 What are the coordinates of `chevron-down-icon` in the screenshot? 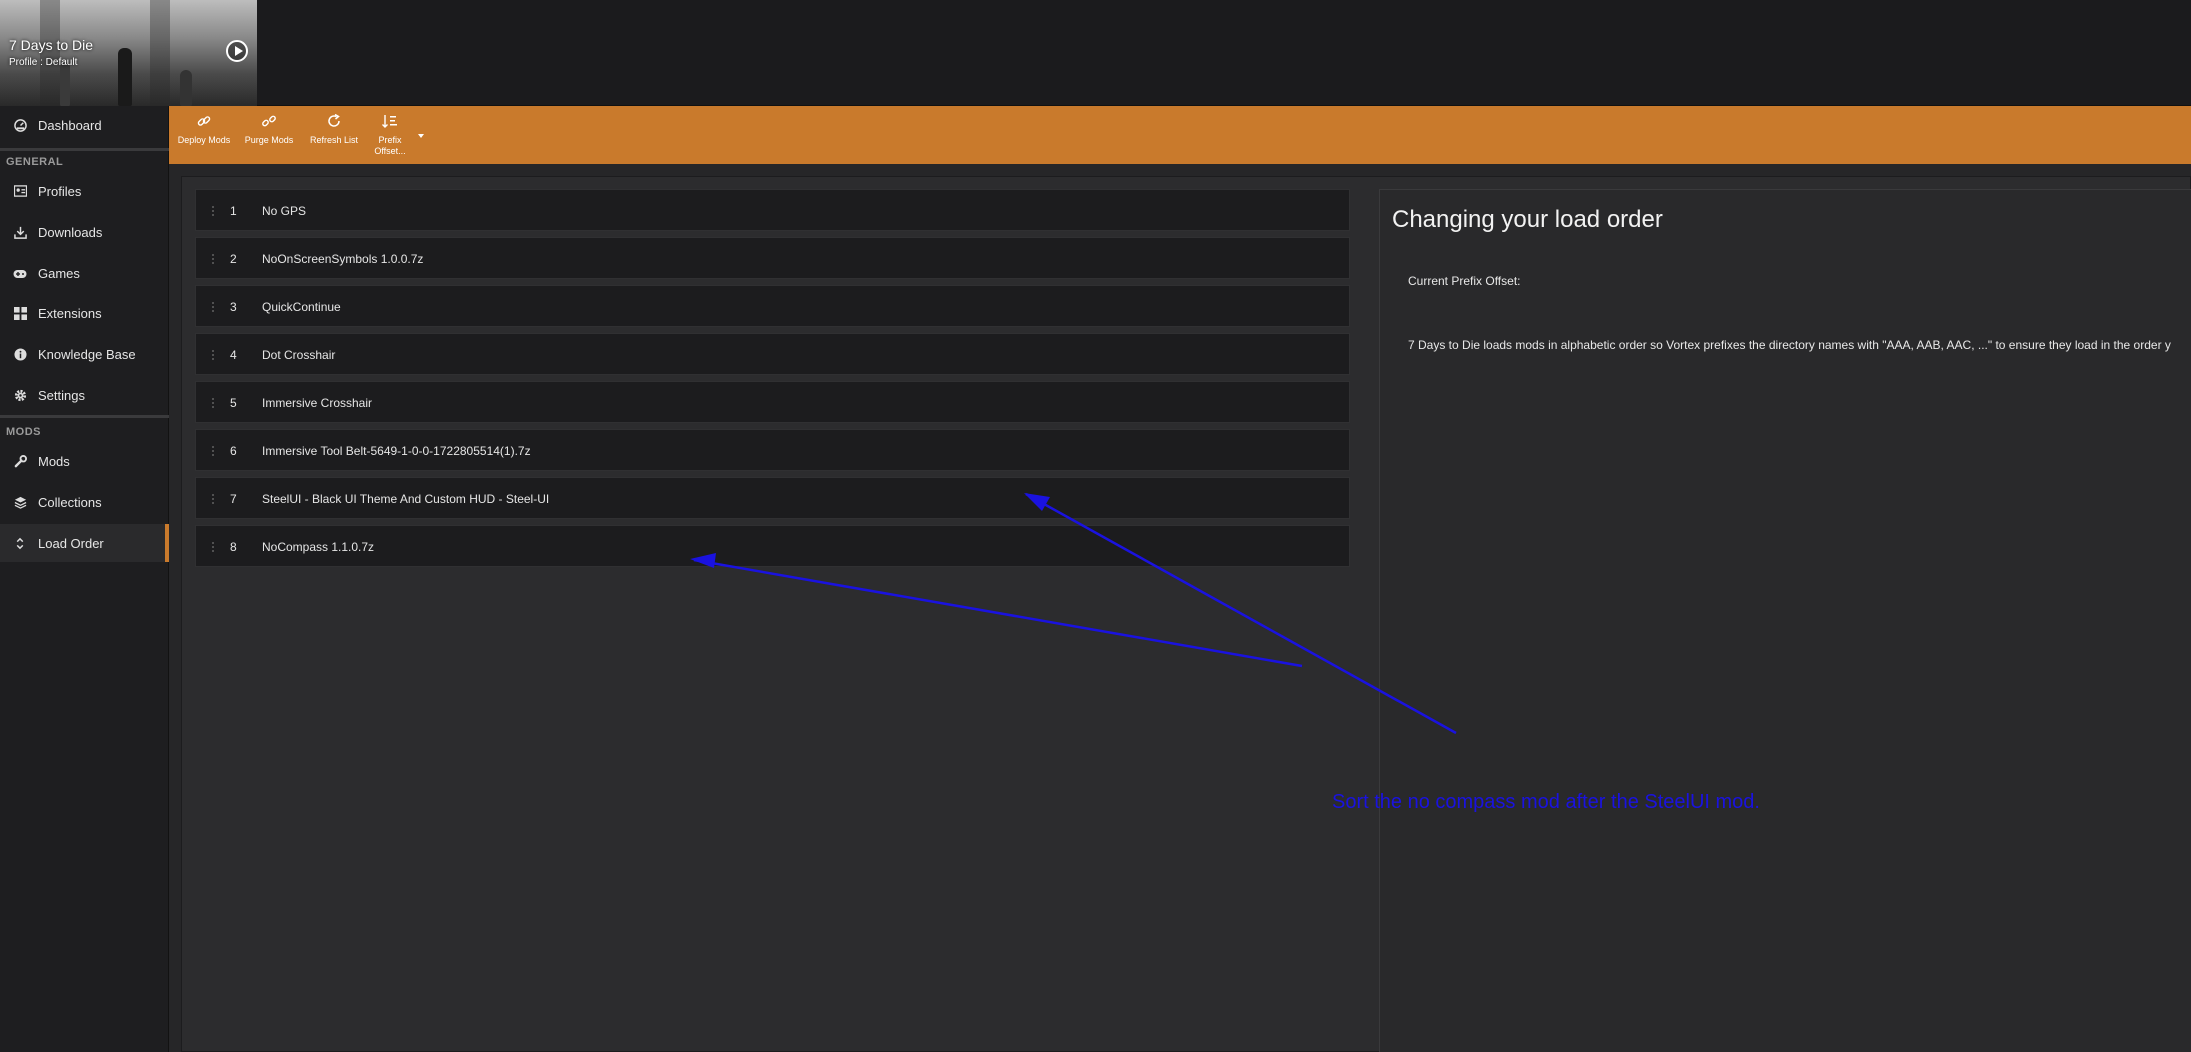 It's located at (421, 136).